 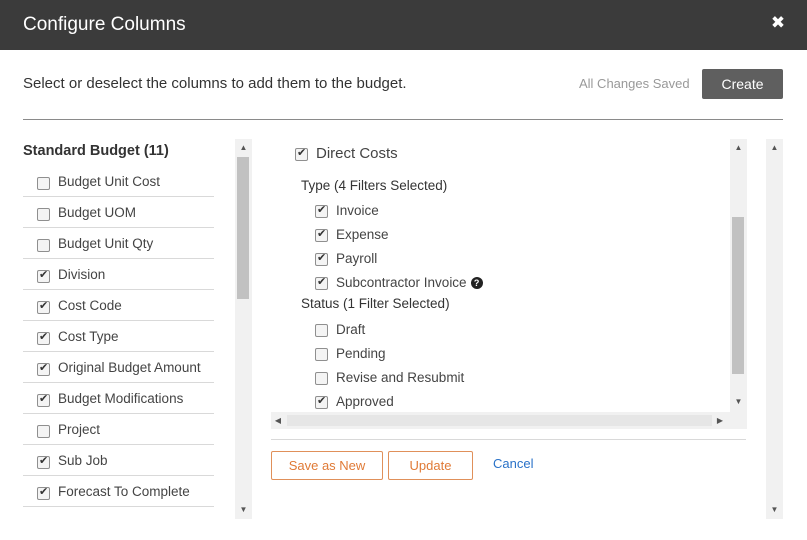 What do you see at coordinates (121, 398) in the screenshot?
I see `budget-column-label: Budget Modifications` at bounding box center [121, 398].